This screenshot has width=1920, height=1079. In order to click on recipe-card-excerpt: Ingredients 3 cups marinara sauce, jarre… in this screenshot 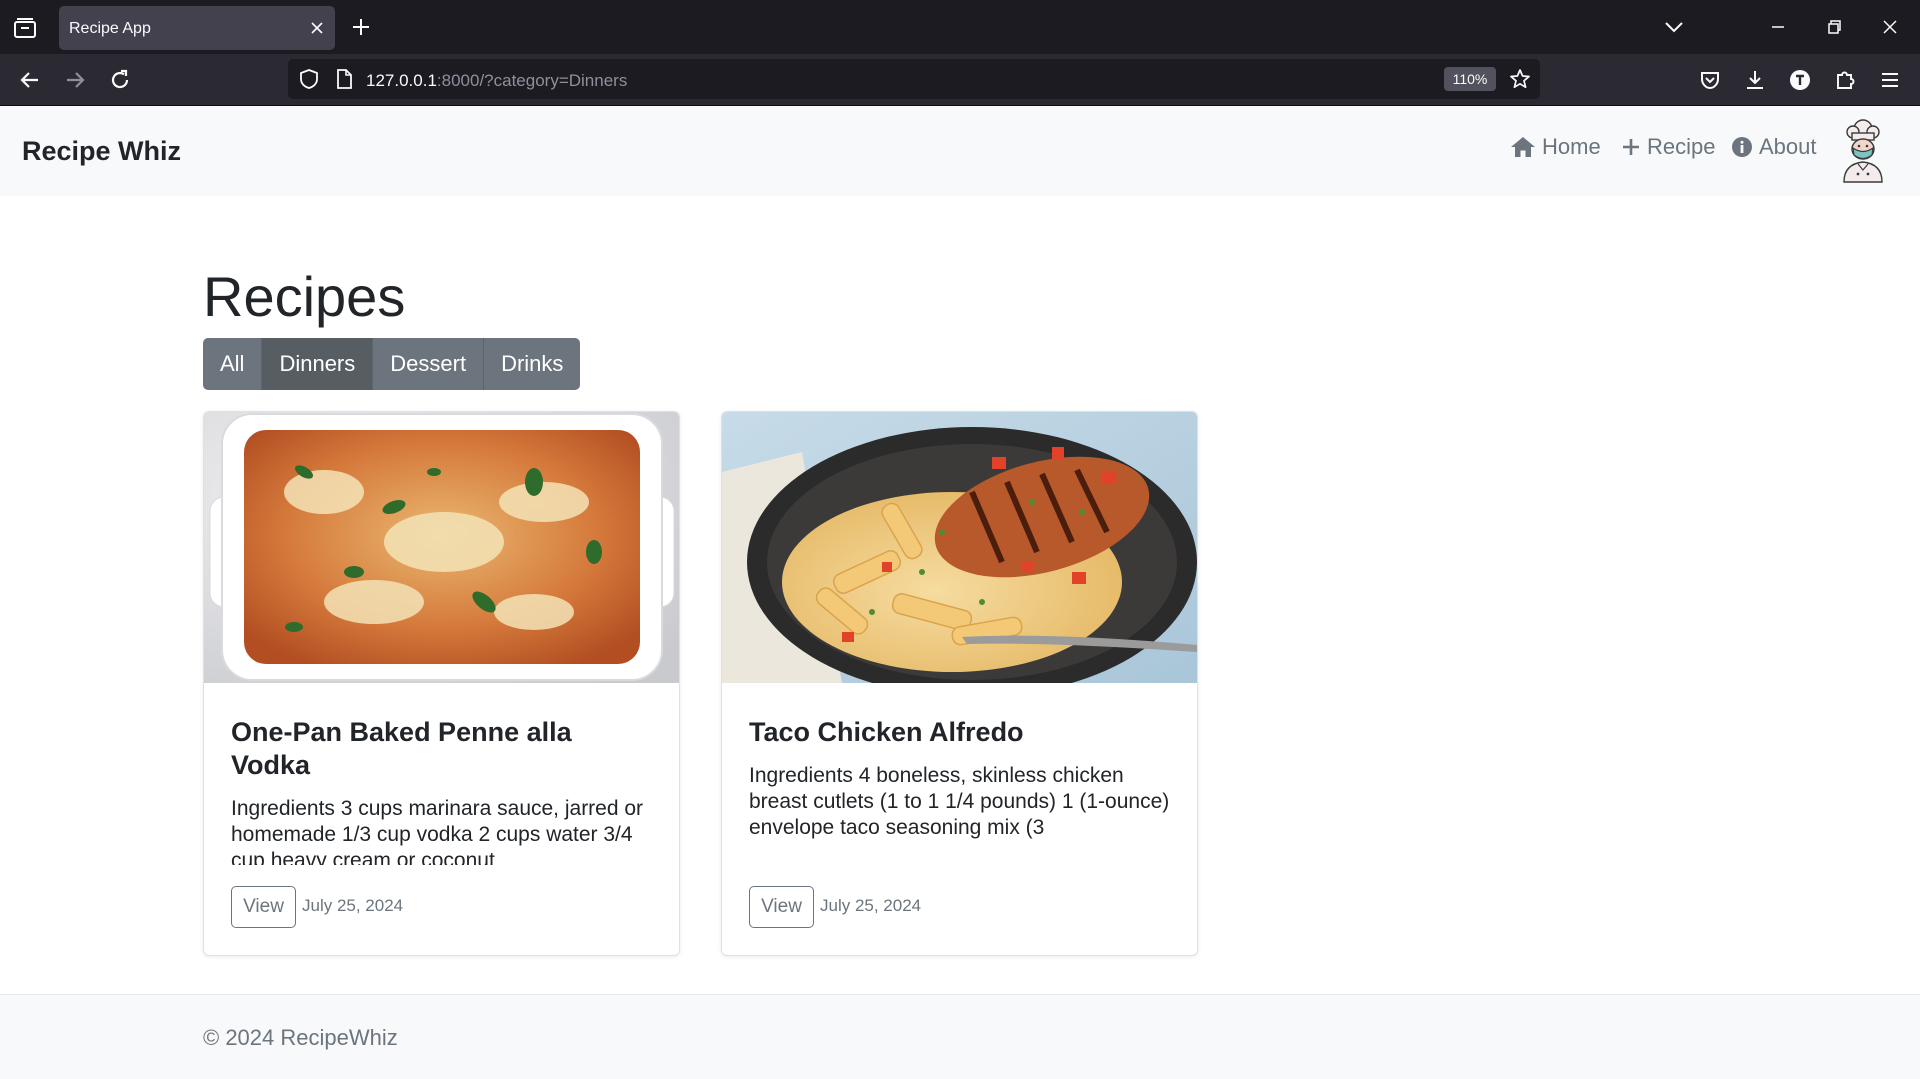, I will do `click(437, 831)`.